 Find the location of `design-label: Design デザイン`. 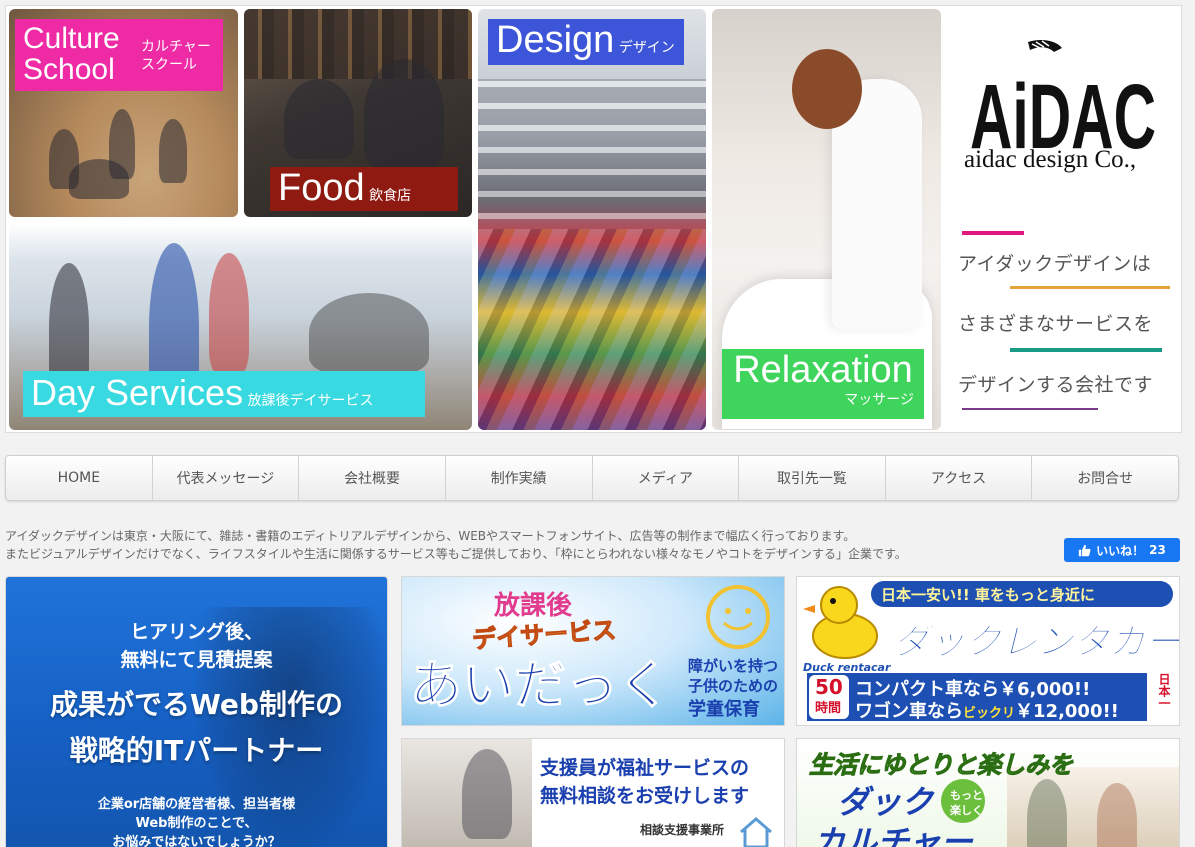

design-label: Design デザイン is located at coordinates (586, 42).